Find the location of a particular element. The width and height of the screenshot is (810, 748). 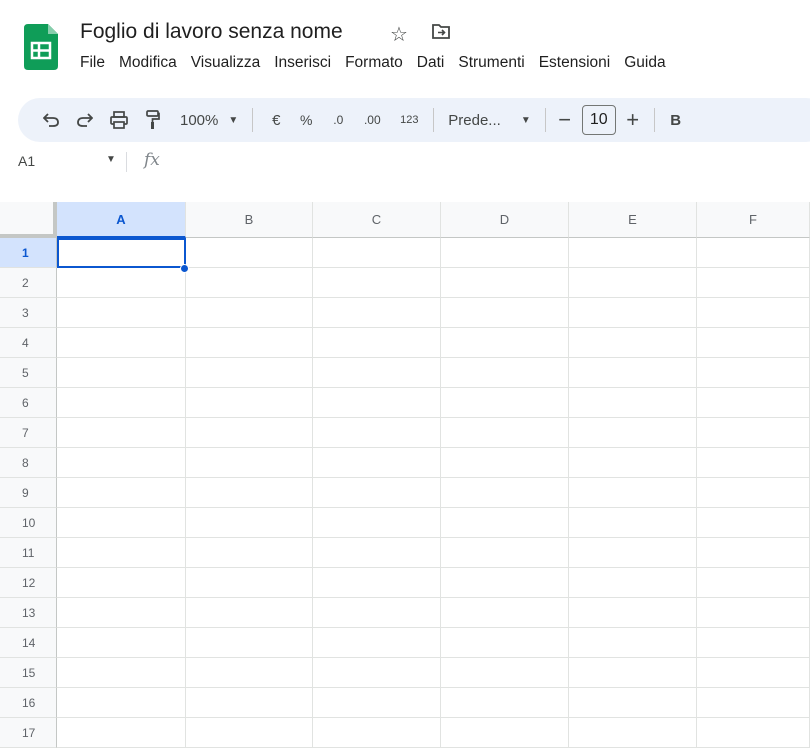

chevron-down-icon: ▼ is located at coordinates (111, 159).